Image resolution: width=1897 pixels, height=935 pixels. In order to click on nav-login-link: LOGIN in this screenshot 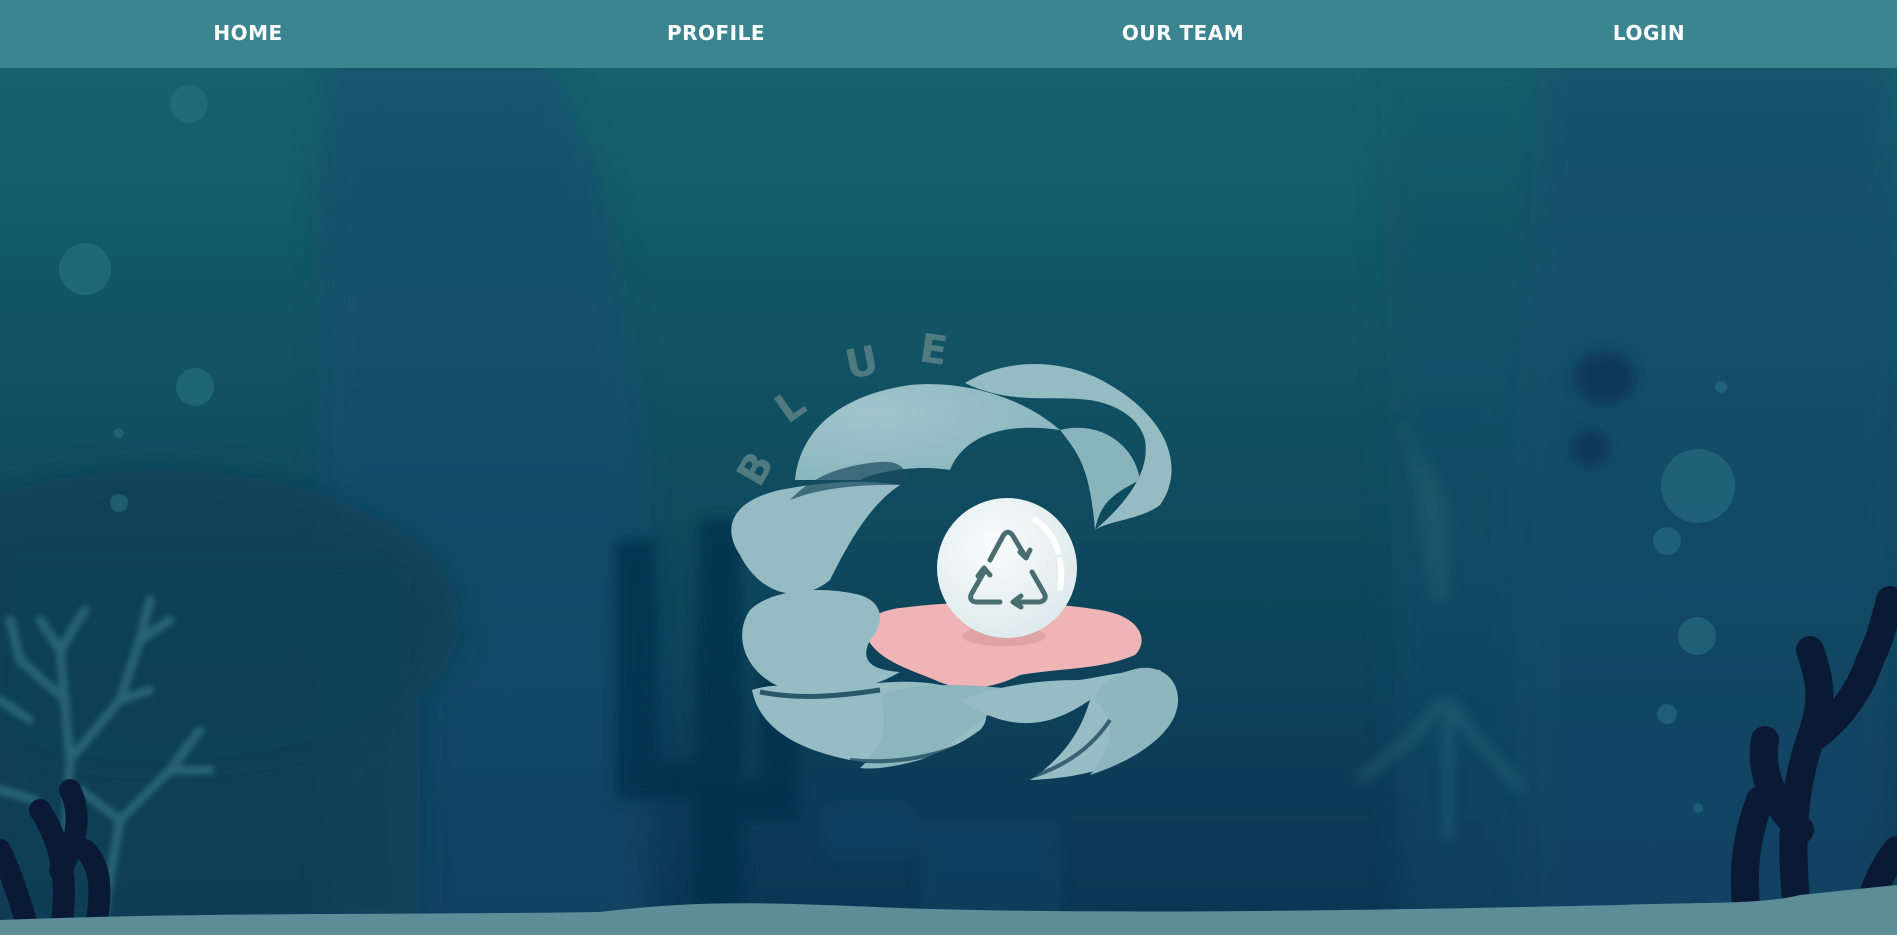, I will do `click(1649, 34)`.